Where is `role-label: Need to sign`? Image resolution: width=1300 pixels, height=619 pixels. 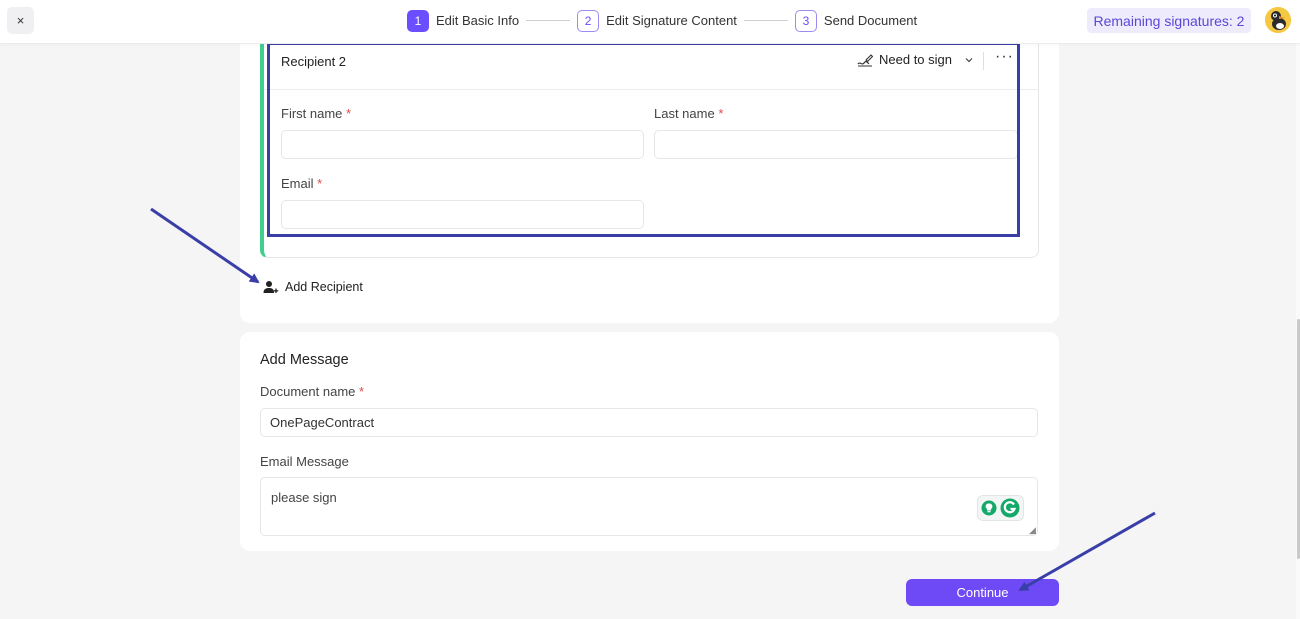
role-label: Need to sign is located at coordinates (915, 59).